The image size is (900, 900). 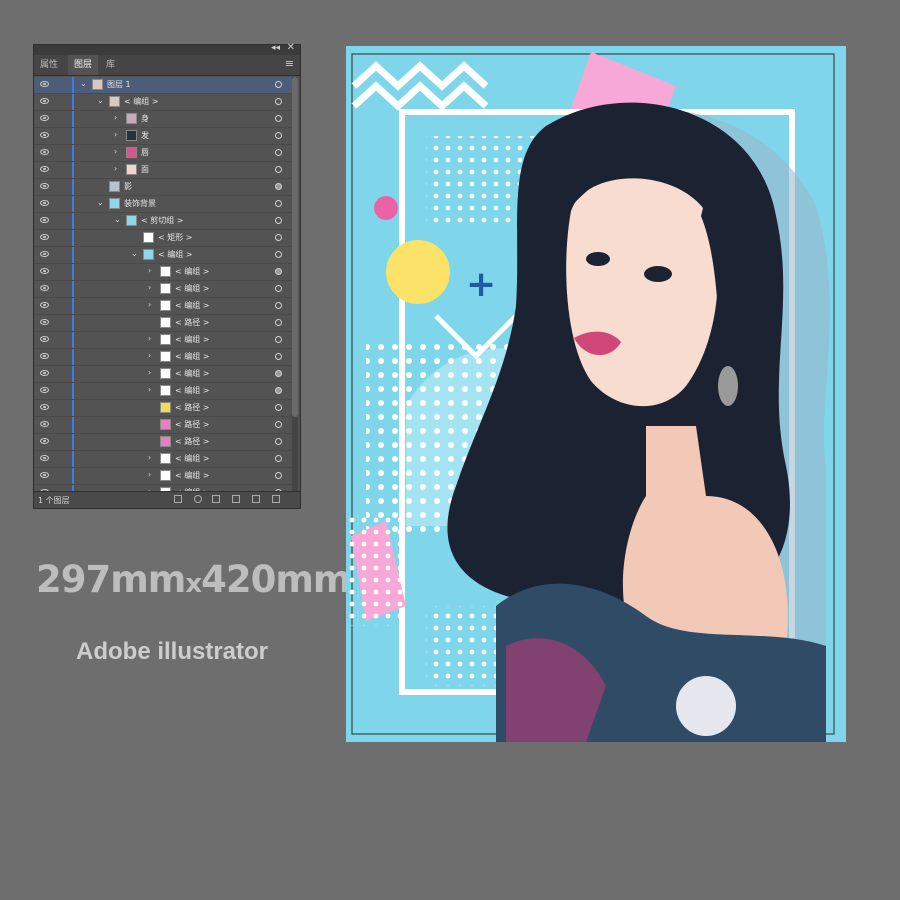 I want to click on layer-label: 发, so click(x=145, y=135).